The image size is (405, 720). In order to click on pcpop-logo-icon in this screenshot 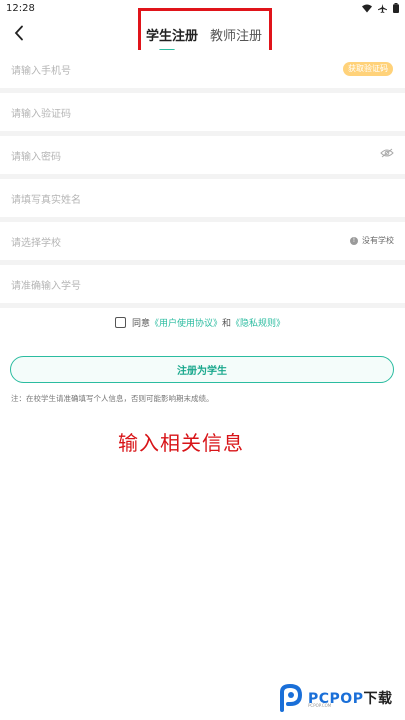, I will do `click(291, 698)`.